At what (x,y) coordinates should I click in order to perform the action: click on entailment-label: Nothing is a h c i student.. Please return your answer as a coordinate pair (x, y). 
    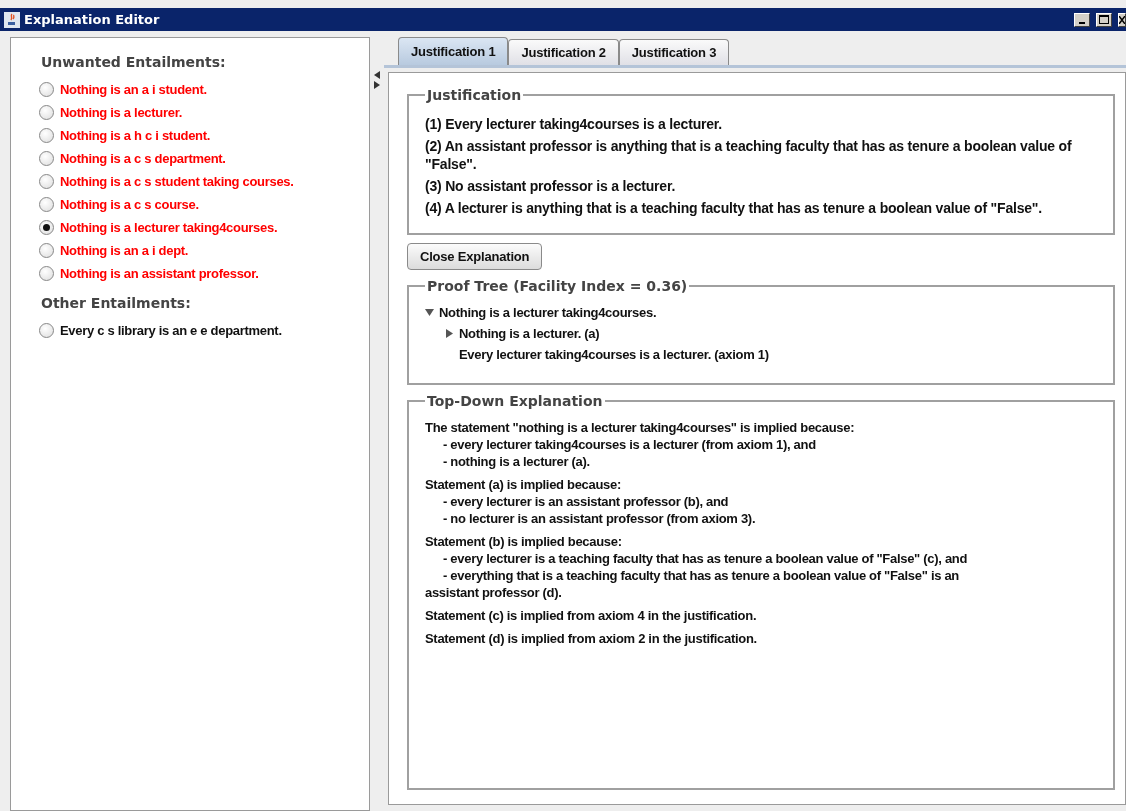
    Looking at the image, I should click on (135, 135).